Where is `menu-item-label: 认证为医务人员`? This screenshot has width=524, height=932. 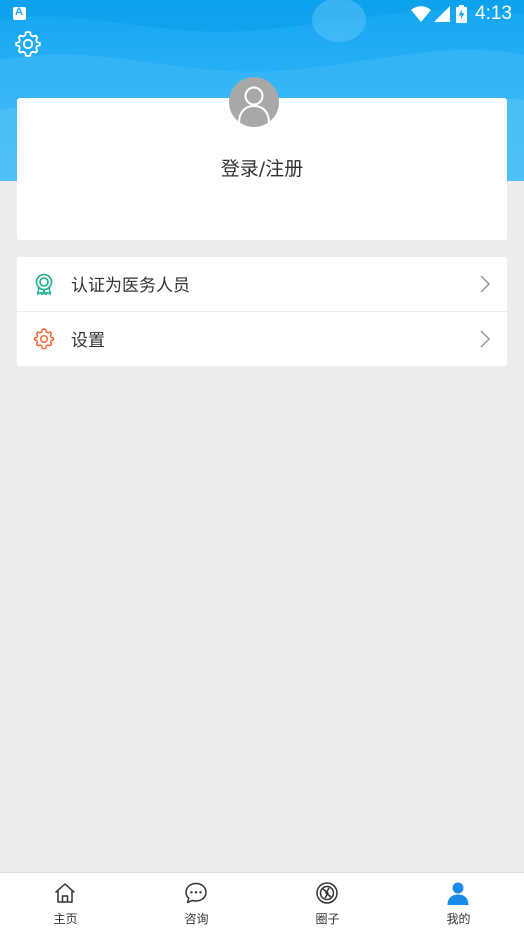 menu-item-label: 认证为医务人员 is located at coordinates (130, 286).